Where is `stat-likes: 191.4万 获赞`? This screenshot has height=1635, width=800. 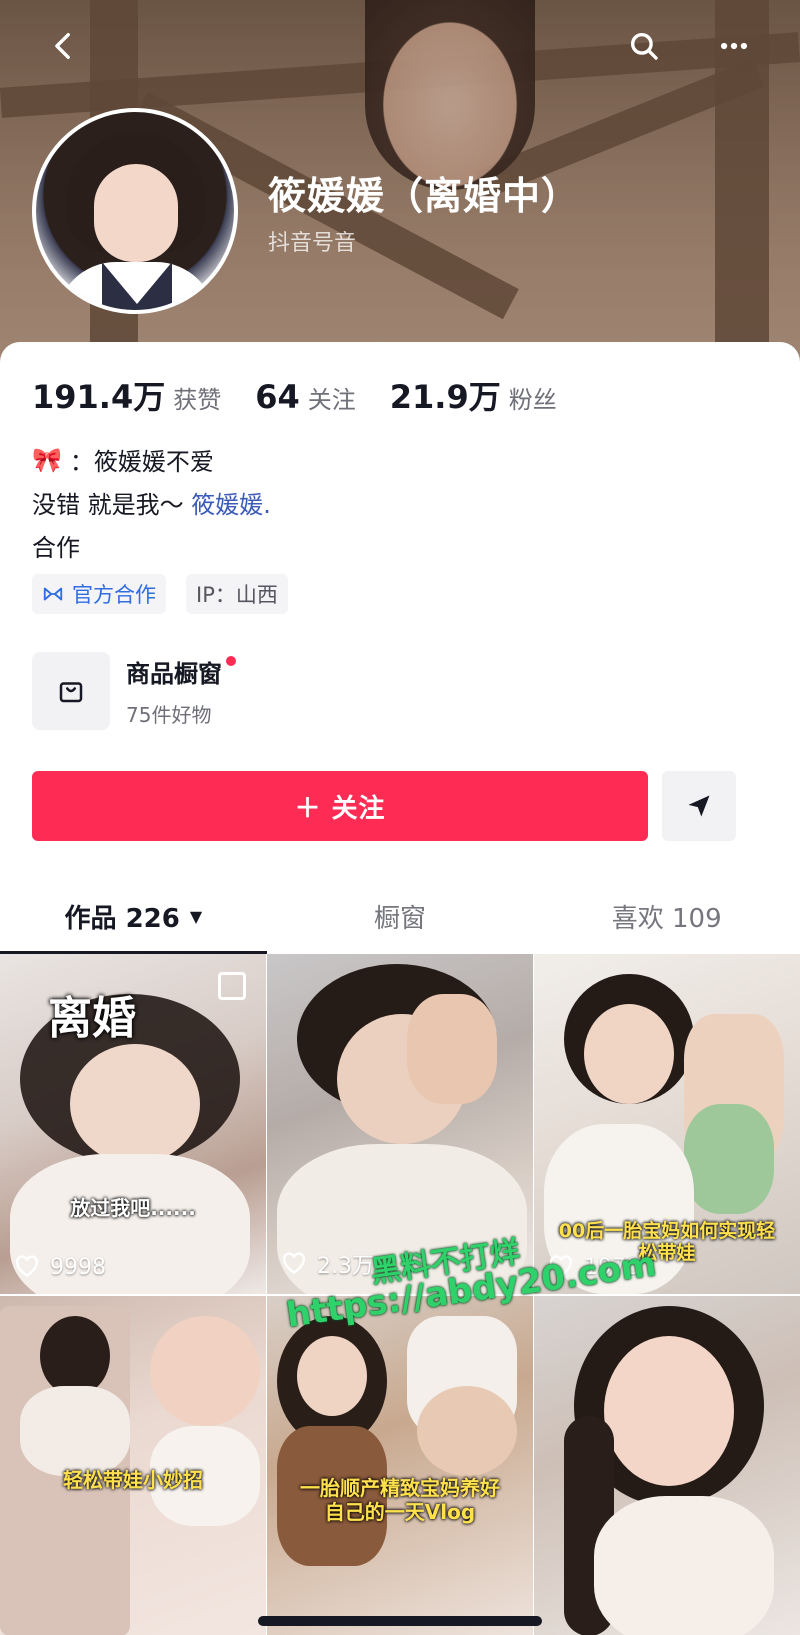 stat-likes: 191.4万 获赞 is located at coordinates (126, 395).